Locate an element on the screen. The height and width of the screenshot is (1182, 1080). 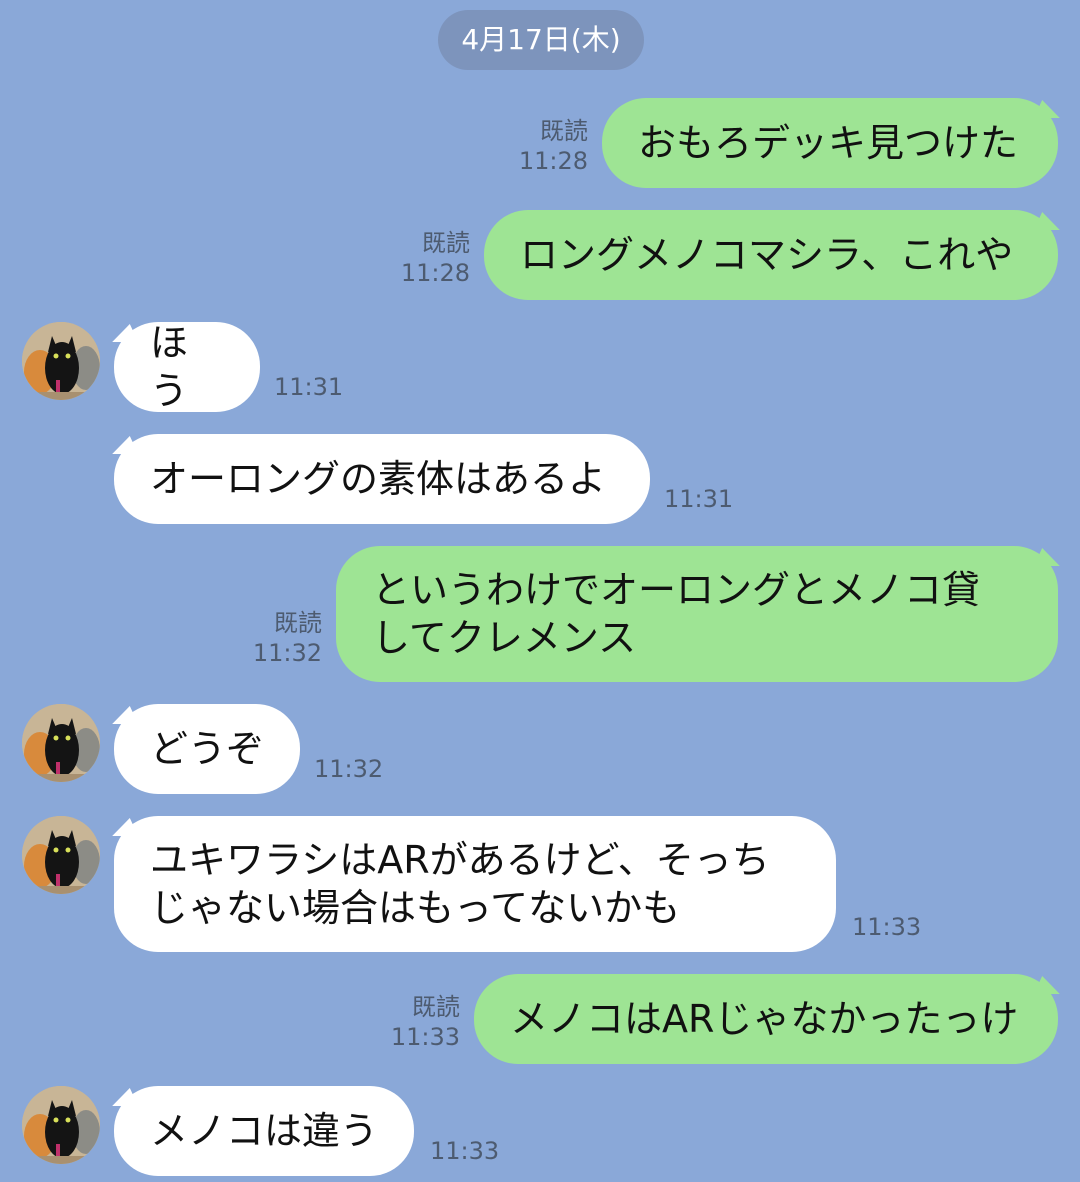
message-text: オーロングの素体はあるよ is located at coordinates (378, 479).